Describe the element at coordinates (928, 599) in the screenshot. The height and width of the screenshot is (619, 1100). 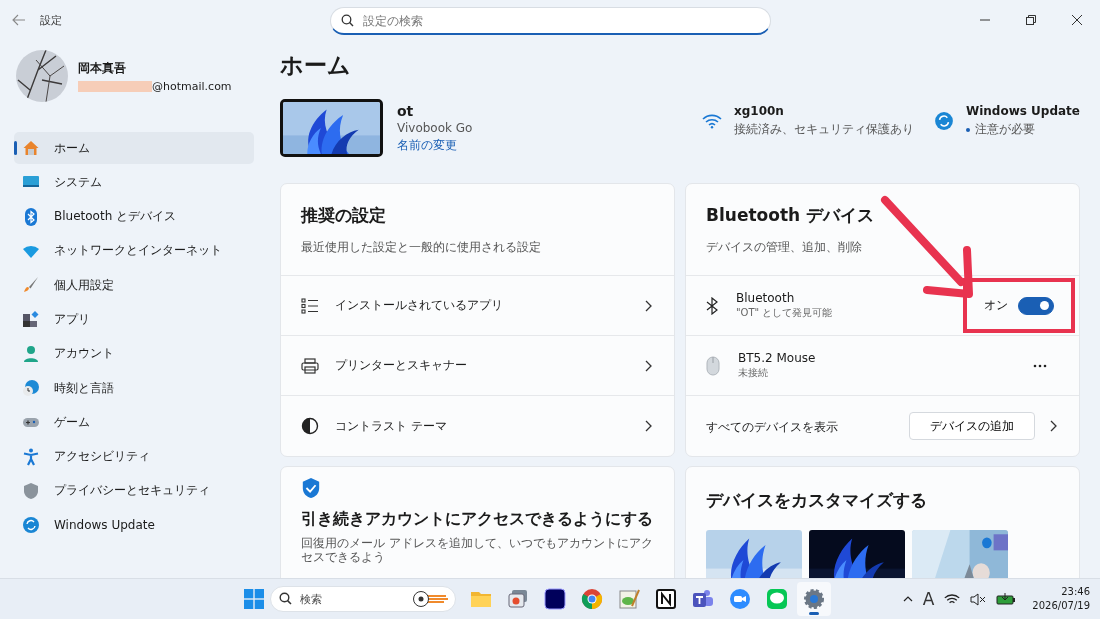
I see `input-mode-indicator: A` at that location.